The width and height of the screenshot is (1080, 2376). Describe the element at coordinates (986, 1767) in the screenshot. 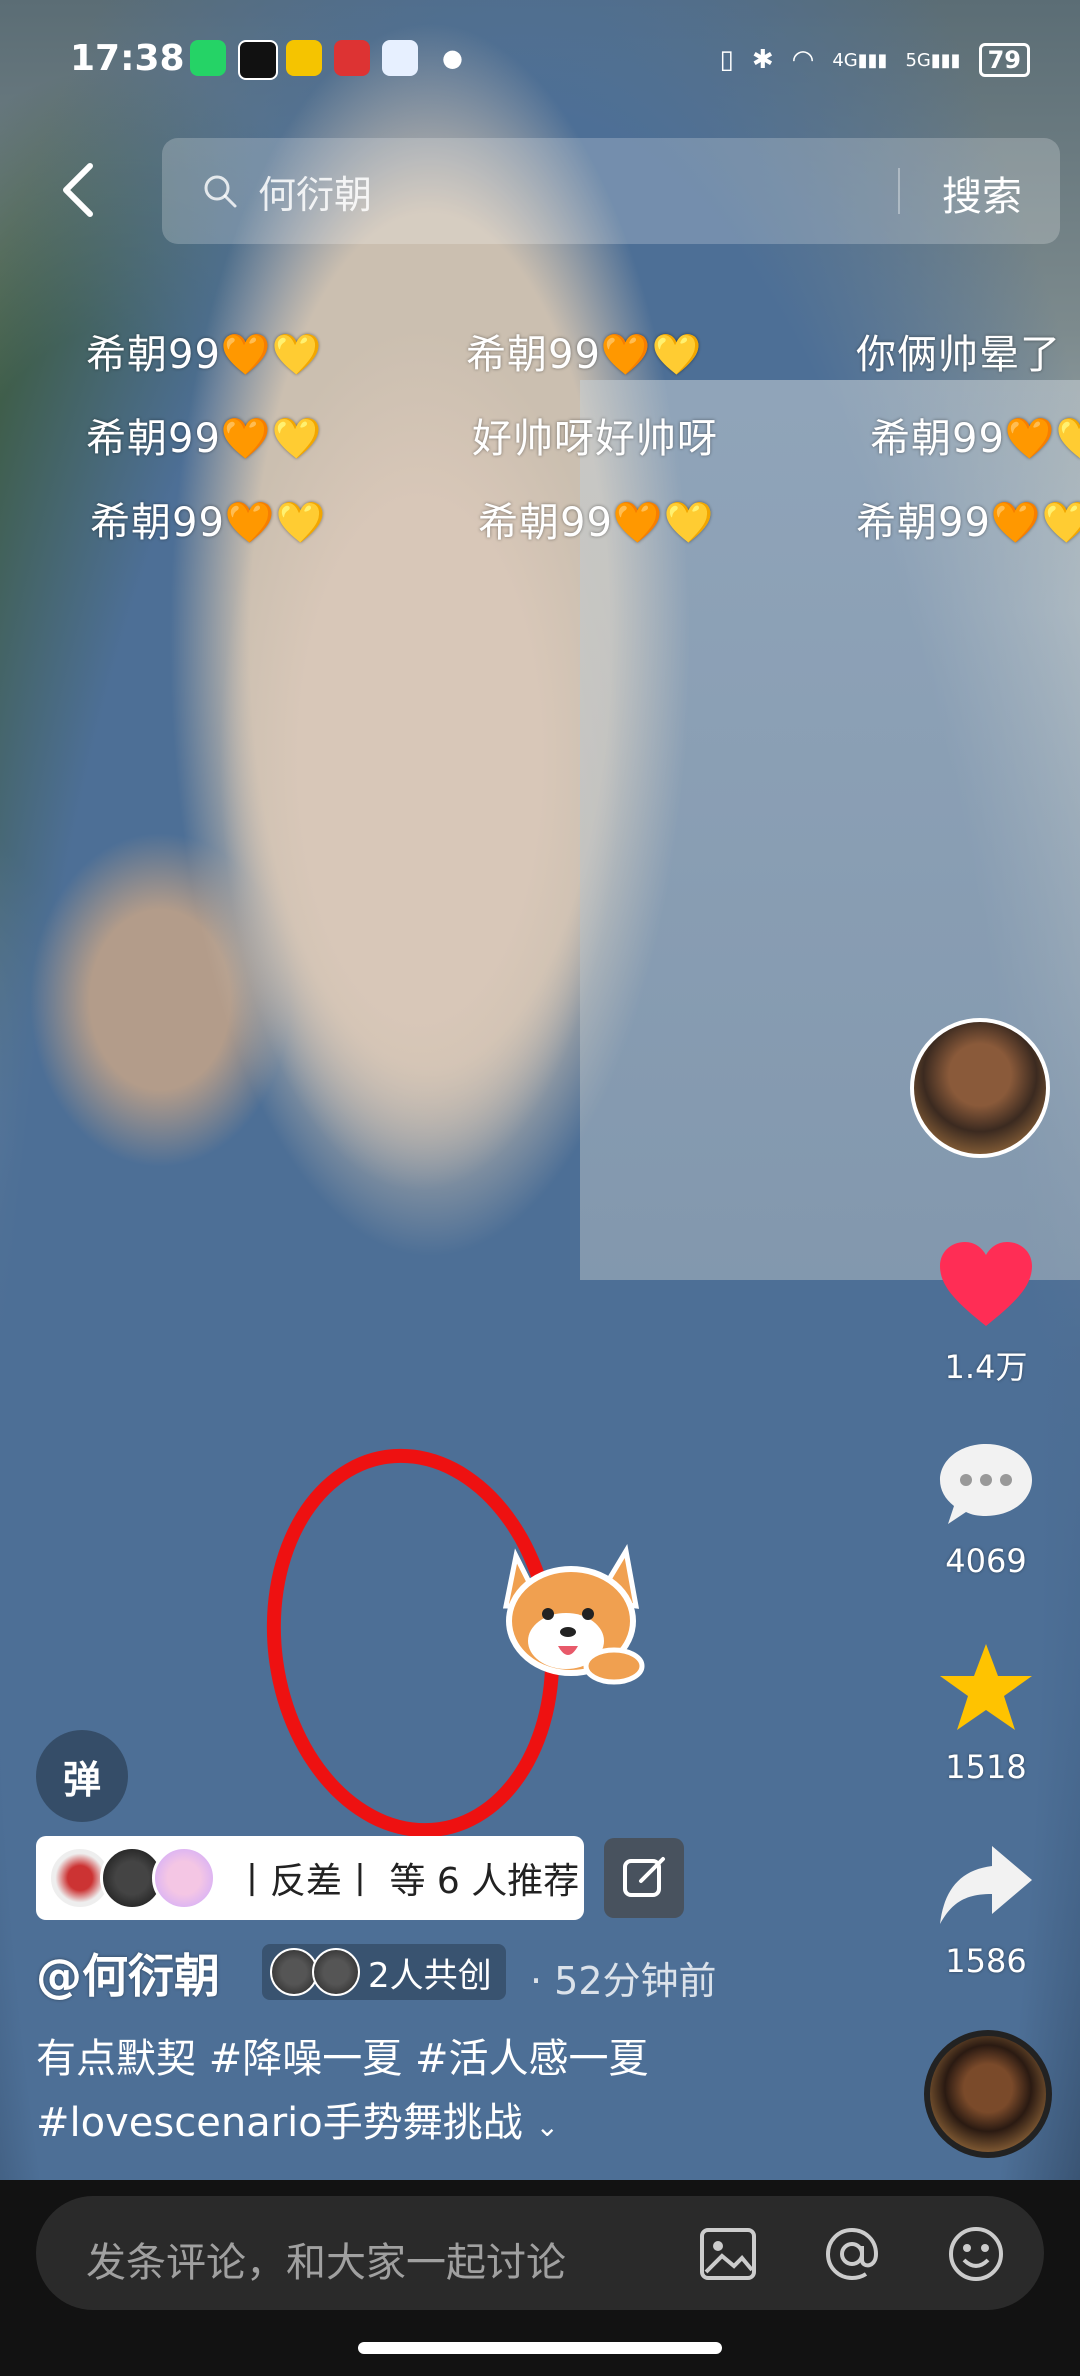

I see `favorite-count: 1518` at that location.